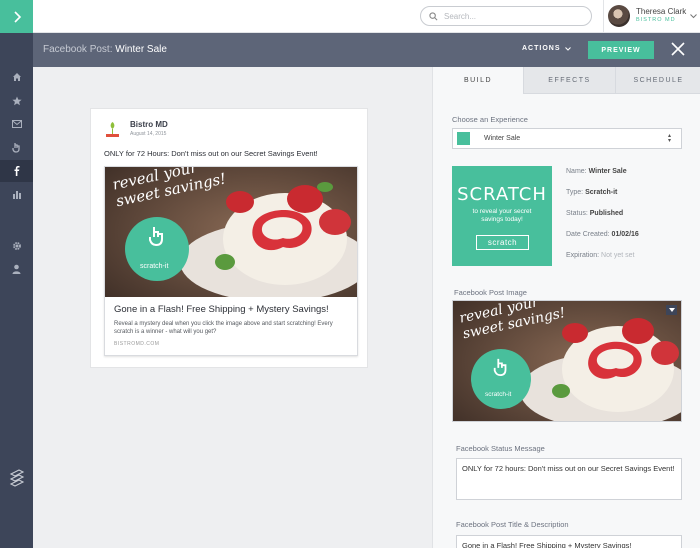 This screenshot has height=548, width=700. I want to click on sidebar-item-settings, so click(16, 246).